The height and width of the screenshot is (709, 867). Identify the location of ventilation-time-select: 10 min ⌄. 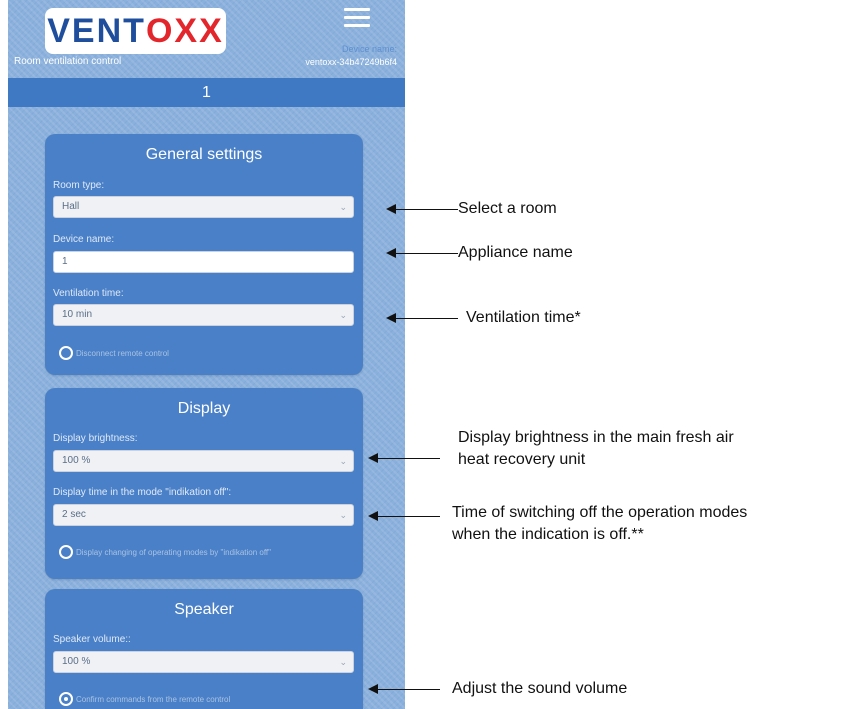
(203, 315).